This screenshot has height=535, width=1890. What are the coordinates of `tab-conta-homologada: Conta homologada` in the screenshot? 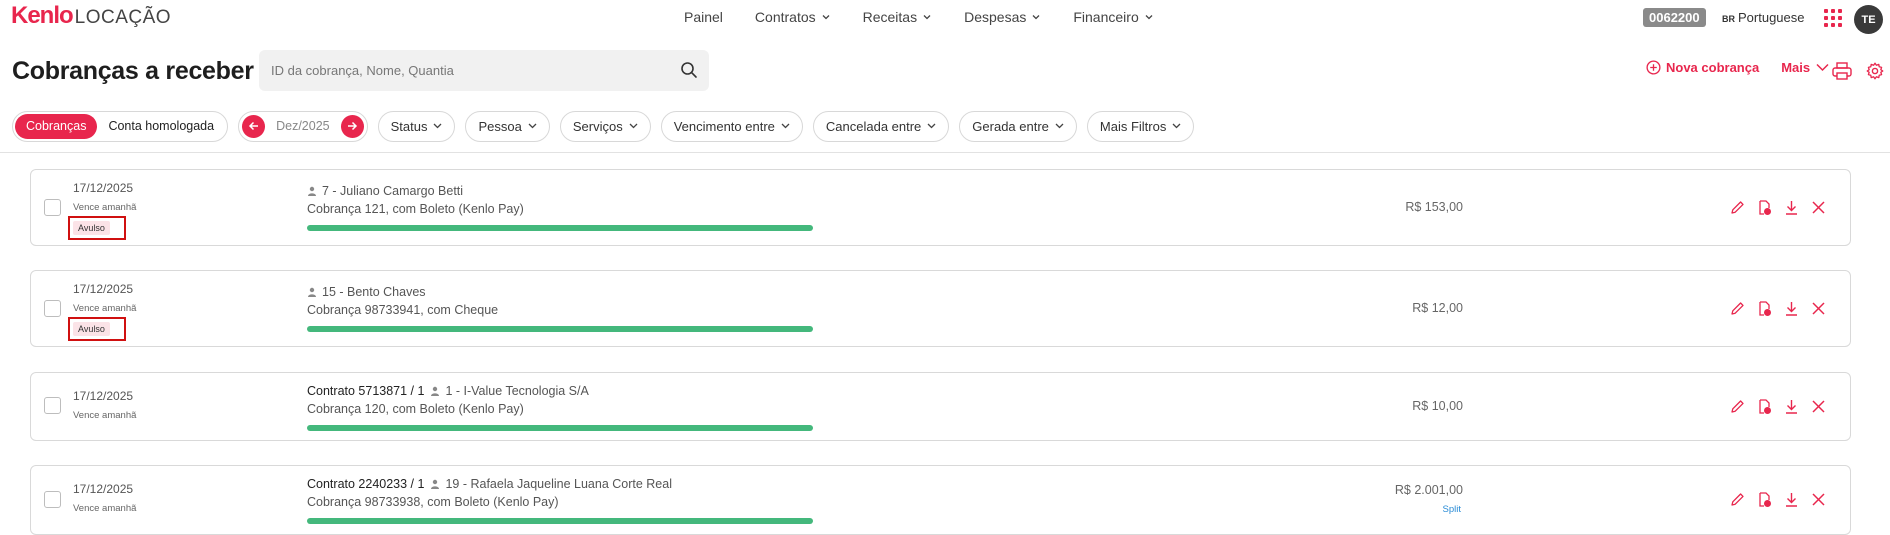 It's located at (161, 126).